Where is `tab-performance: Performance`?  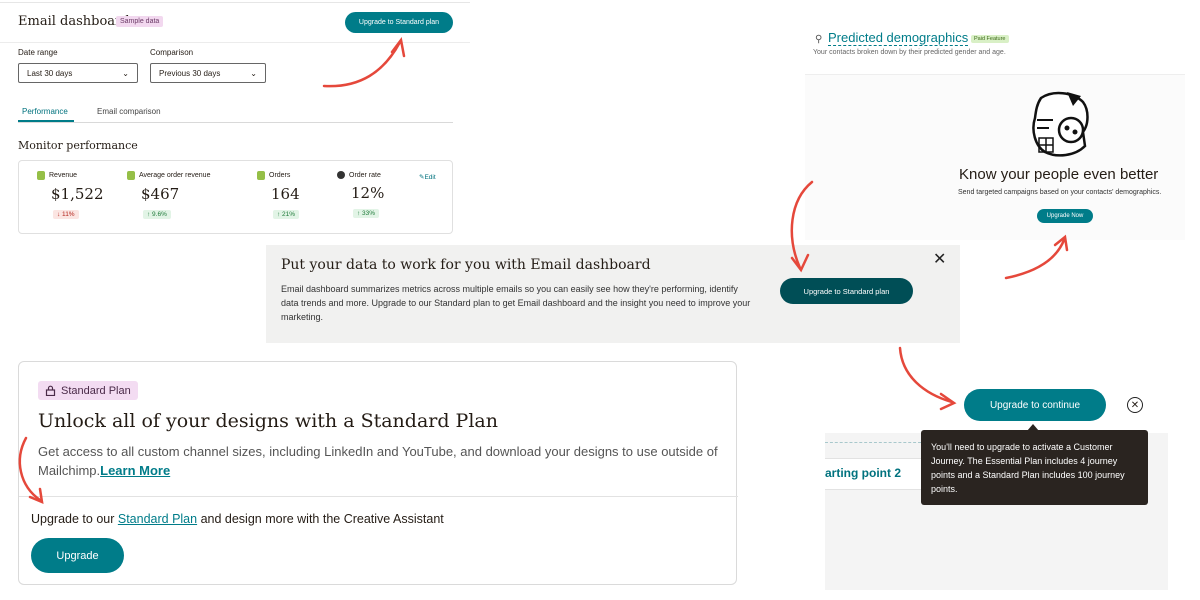 tab-performance: Performance is located at coordinates (45, 111).